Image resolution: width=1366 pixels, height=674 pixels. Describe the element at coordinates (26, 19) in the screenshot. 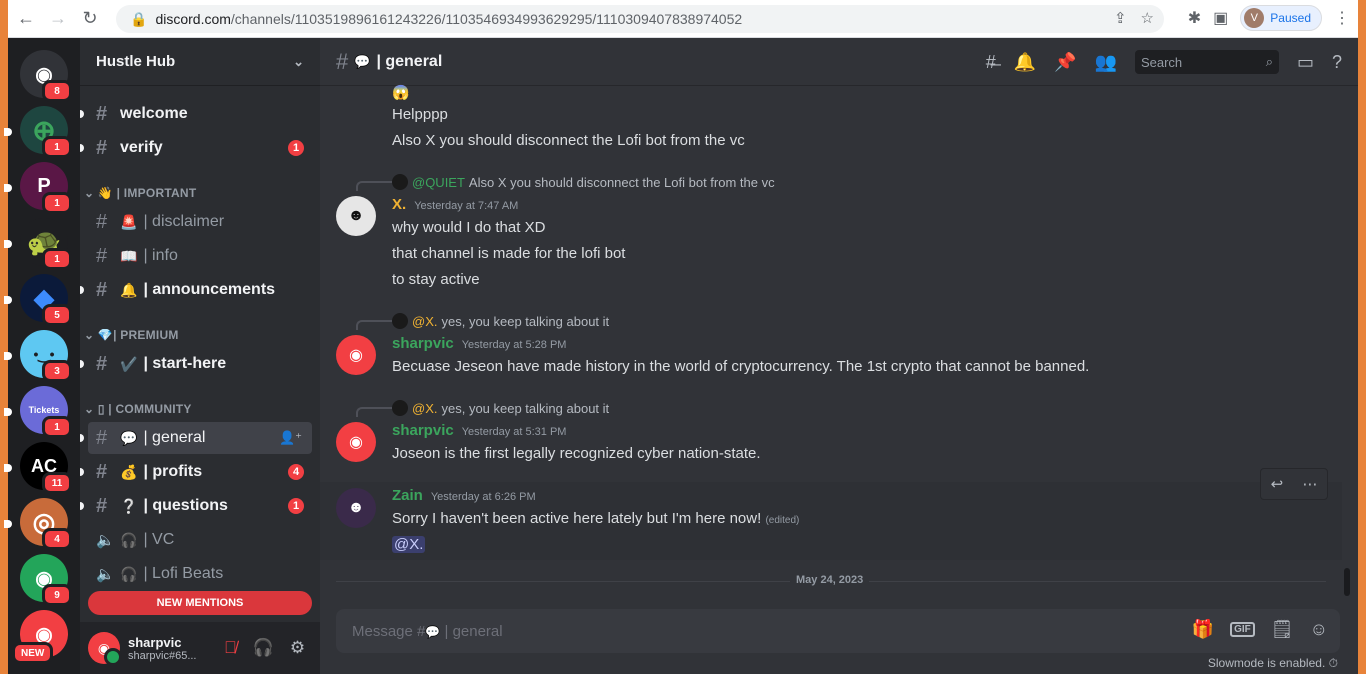

I see `back-icon: ←` at that location.